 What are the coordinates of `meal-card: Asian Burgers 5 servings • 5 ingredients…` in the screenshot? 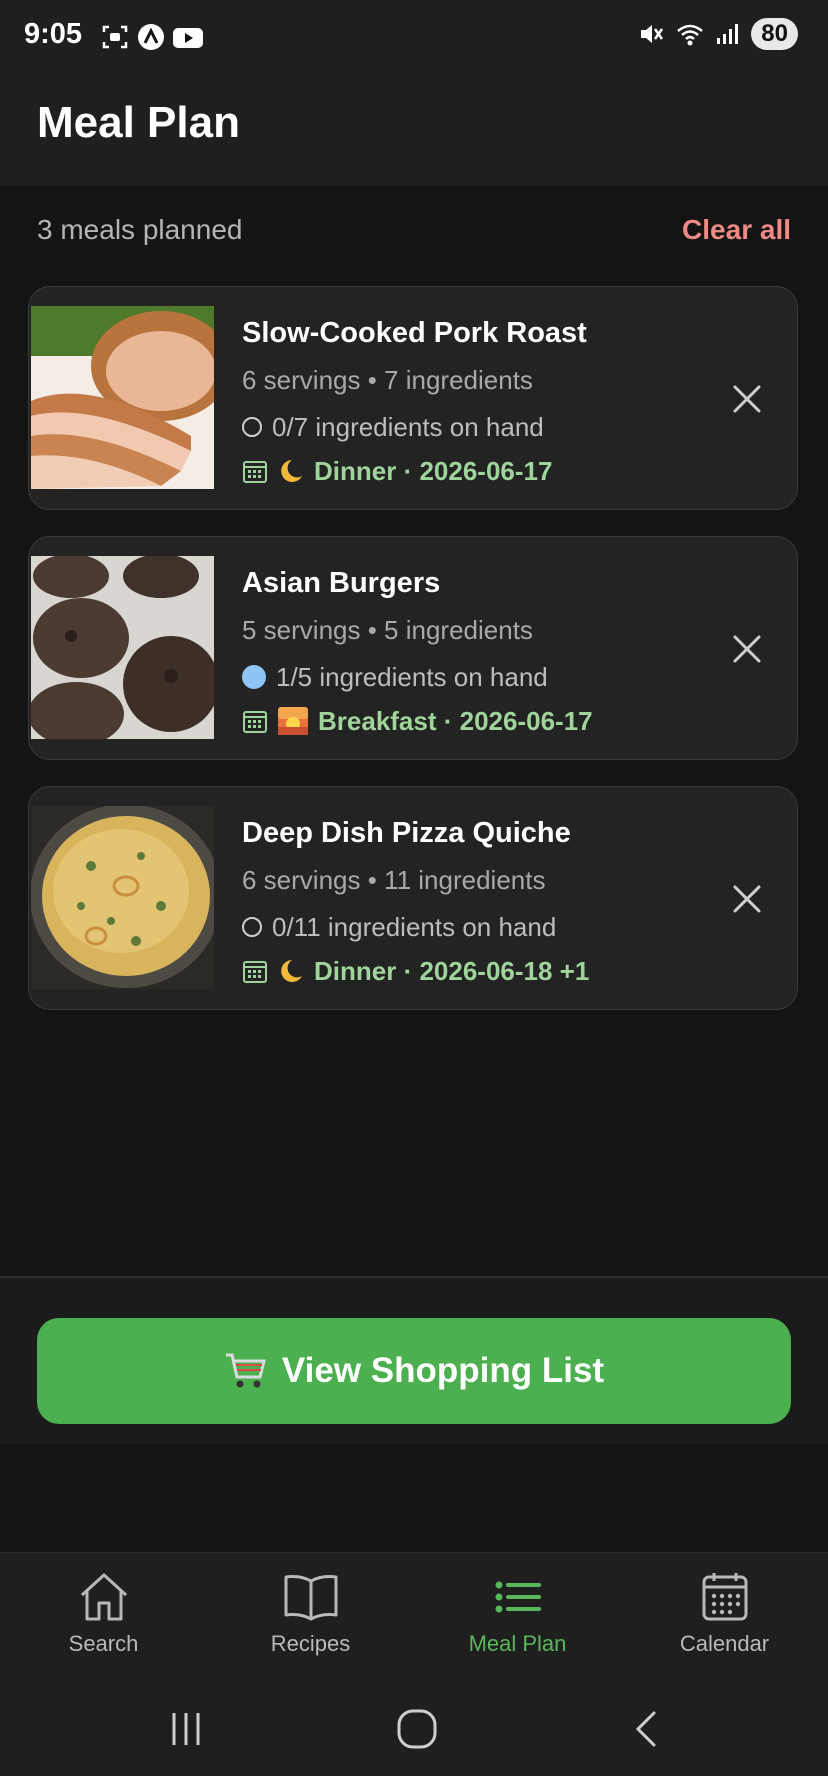 It's located at (413, 648).